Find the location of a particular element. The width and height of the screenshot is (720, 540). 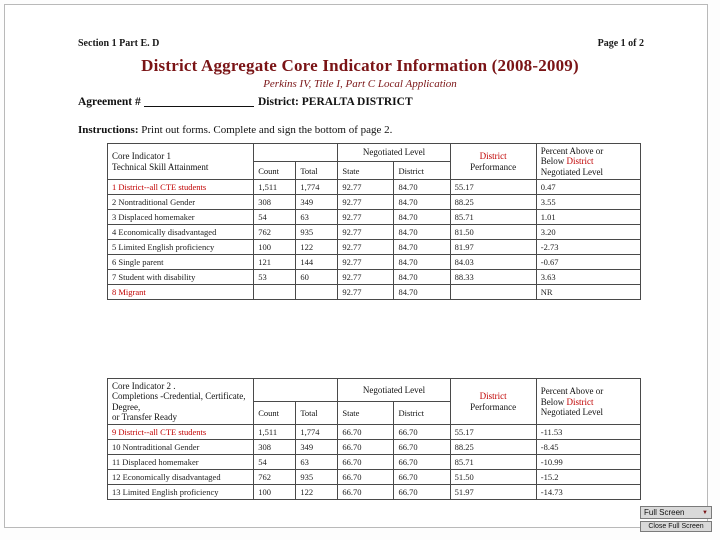

above-below-line1: Percent Above or is located at coordinates (572, 391).